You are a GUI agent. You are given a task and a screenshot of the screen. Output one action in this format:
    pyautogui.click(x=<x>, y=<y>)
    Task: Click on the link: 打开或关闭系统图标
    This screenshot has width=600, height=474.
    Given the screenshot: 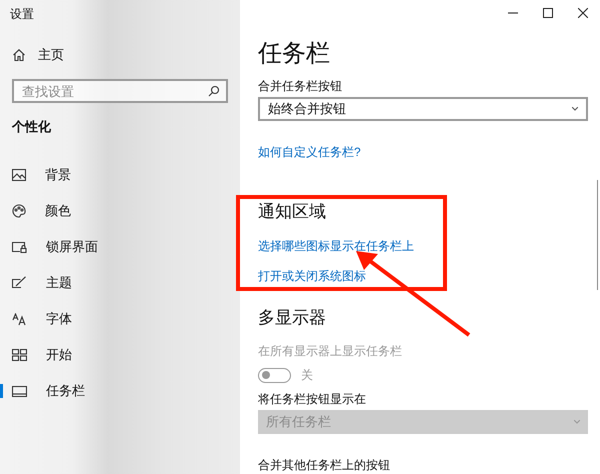 What is the action you would take?
    pyautogui.click(x=312, y=275)
    